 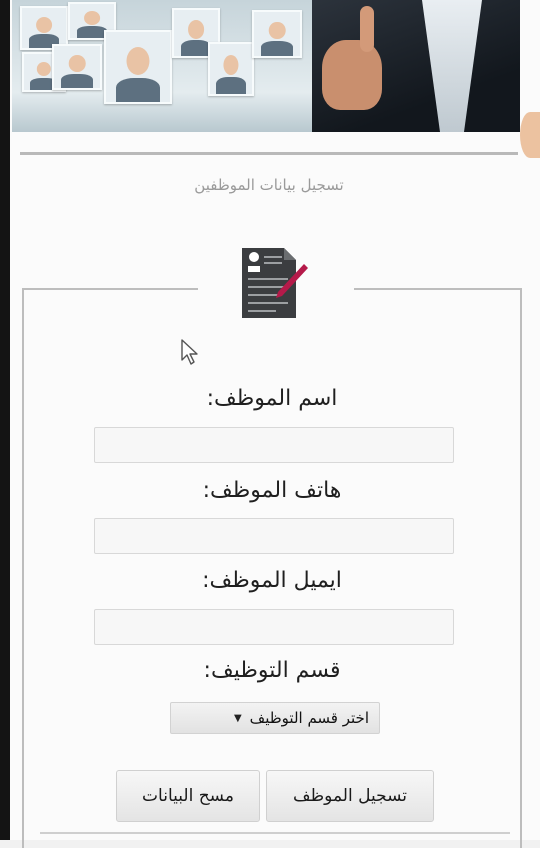 I want to click on department-select: اختر قسم التوظيف ▼, so click(x=275, y=718).